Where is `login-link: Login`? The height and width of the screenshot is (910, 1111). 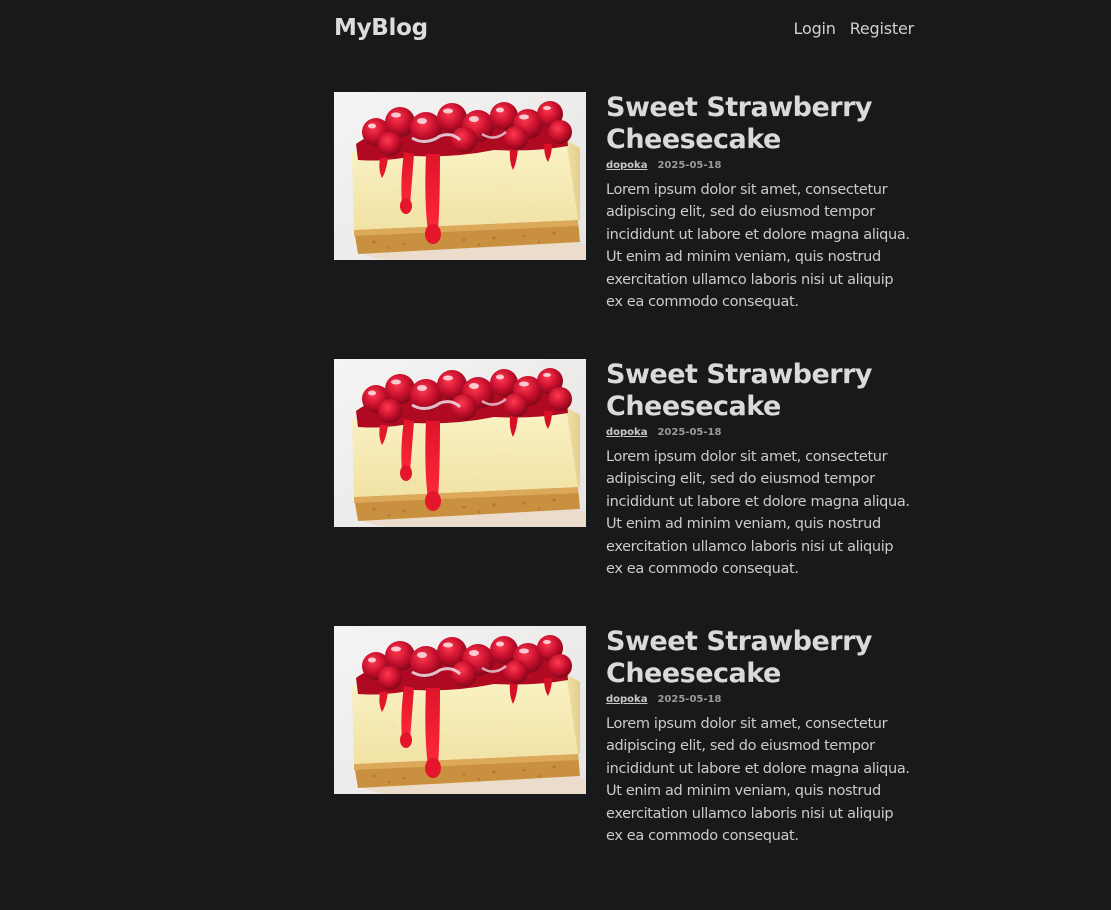 login-link: Login is located at coordinates (815, 28).